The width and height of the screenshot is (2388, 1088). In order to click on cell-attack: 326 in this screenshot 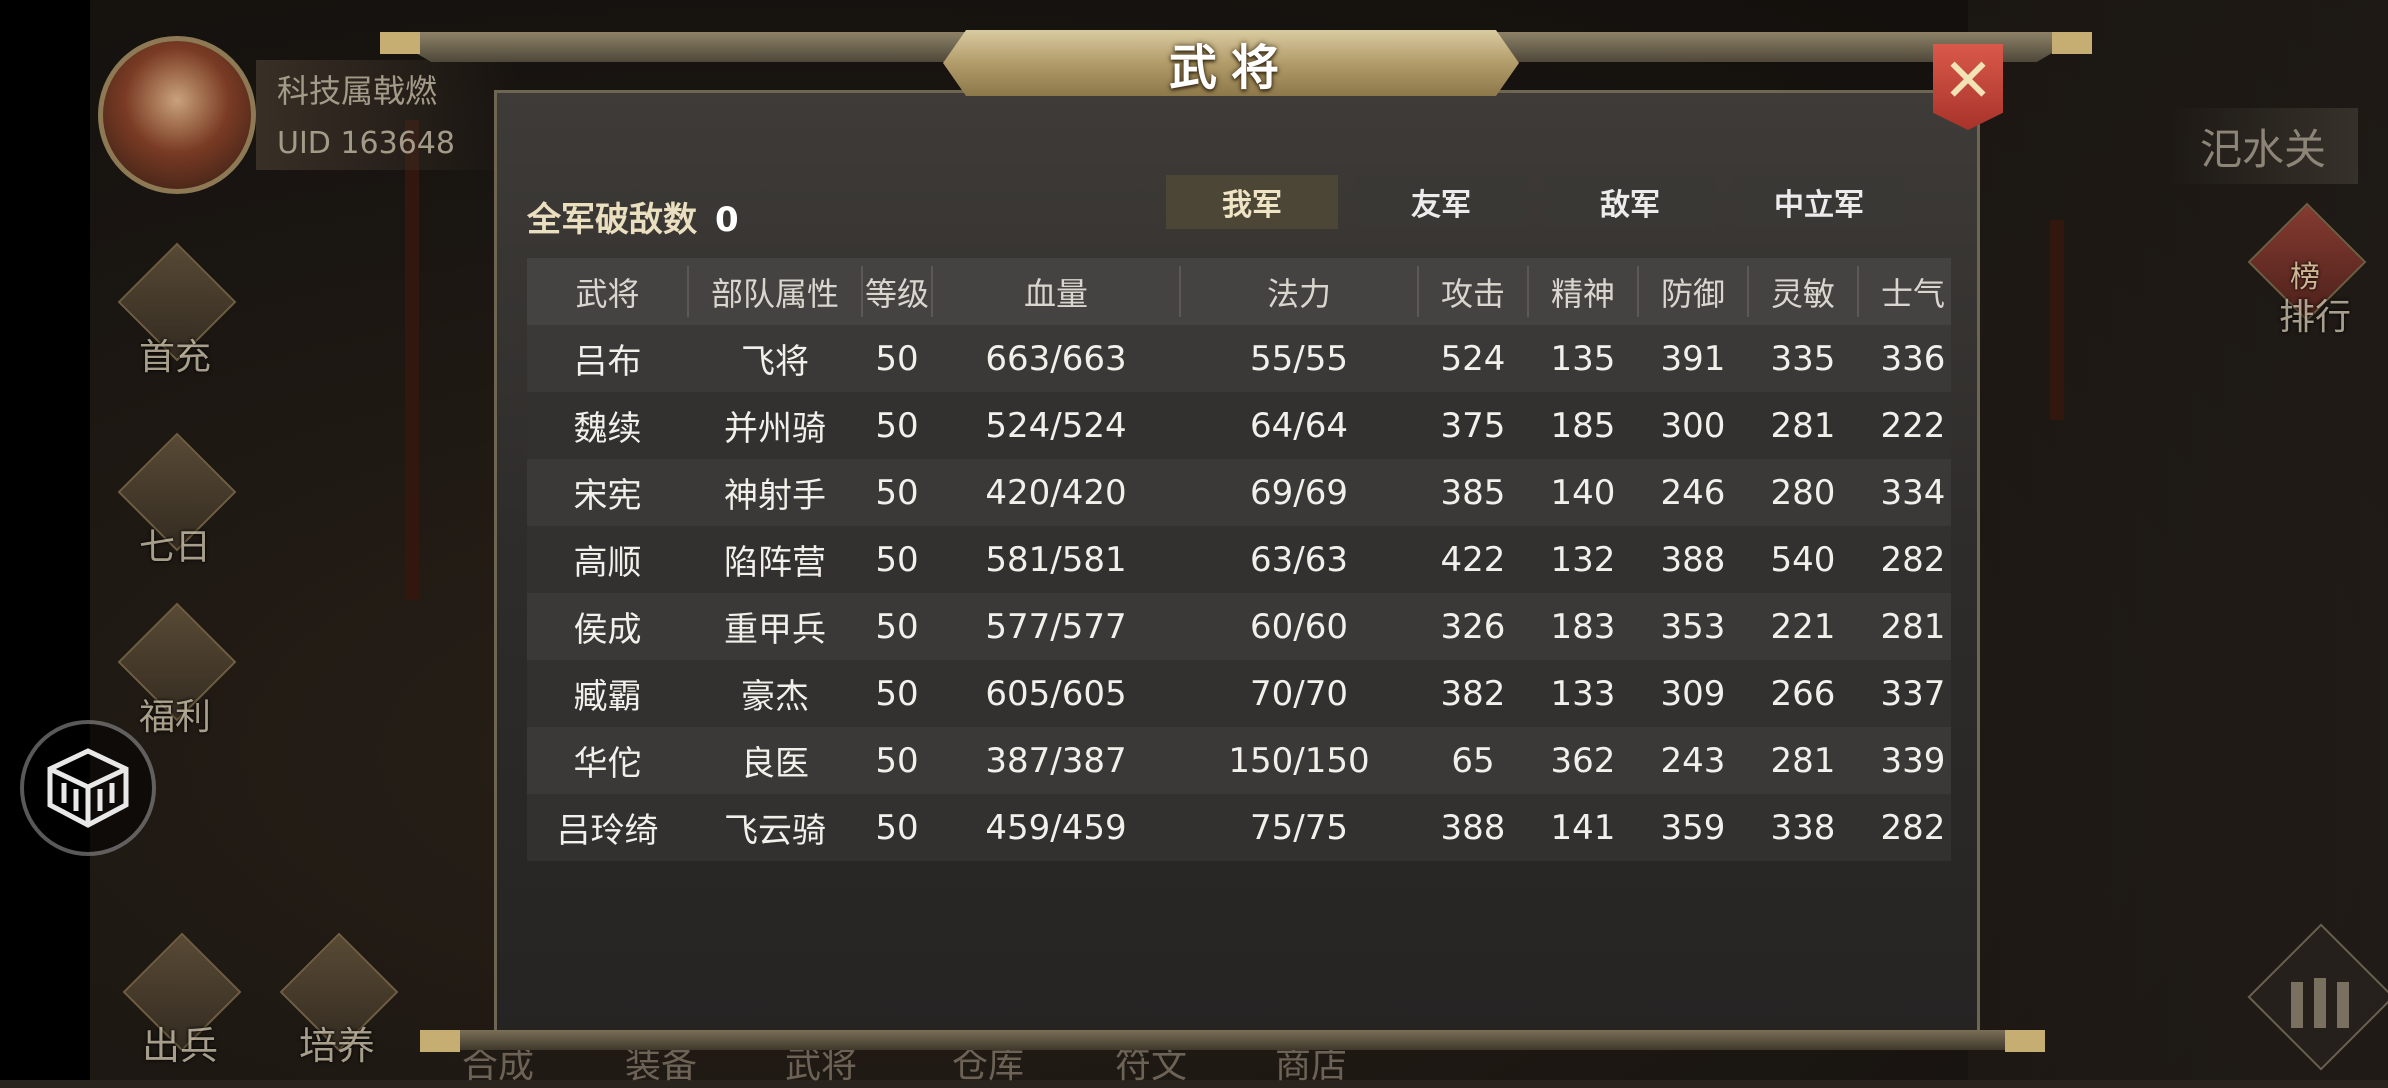, I will do `click(1473, 626)`.